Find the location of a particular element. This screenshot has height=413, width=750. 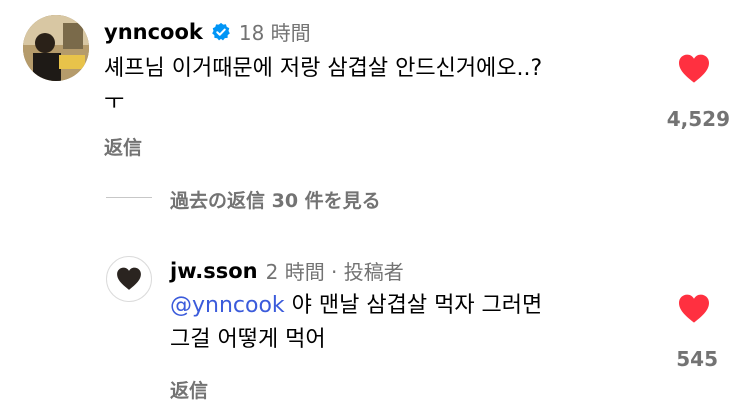

reply-like-button is located at coordinates (694, 311).